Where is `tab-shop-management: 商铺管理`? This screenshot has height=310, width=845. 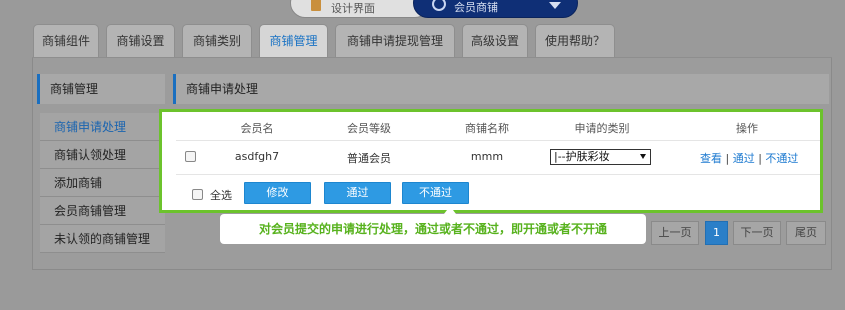
tab-shop-management: 商铺管理 is located at coordinates (293, 41).